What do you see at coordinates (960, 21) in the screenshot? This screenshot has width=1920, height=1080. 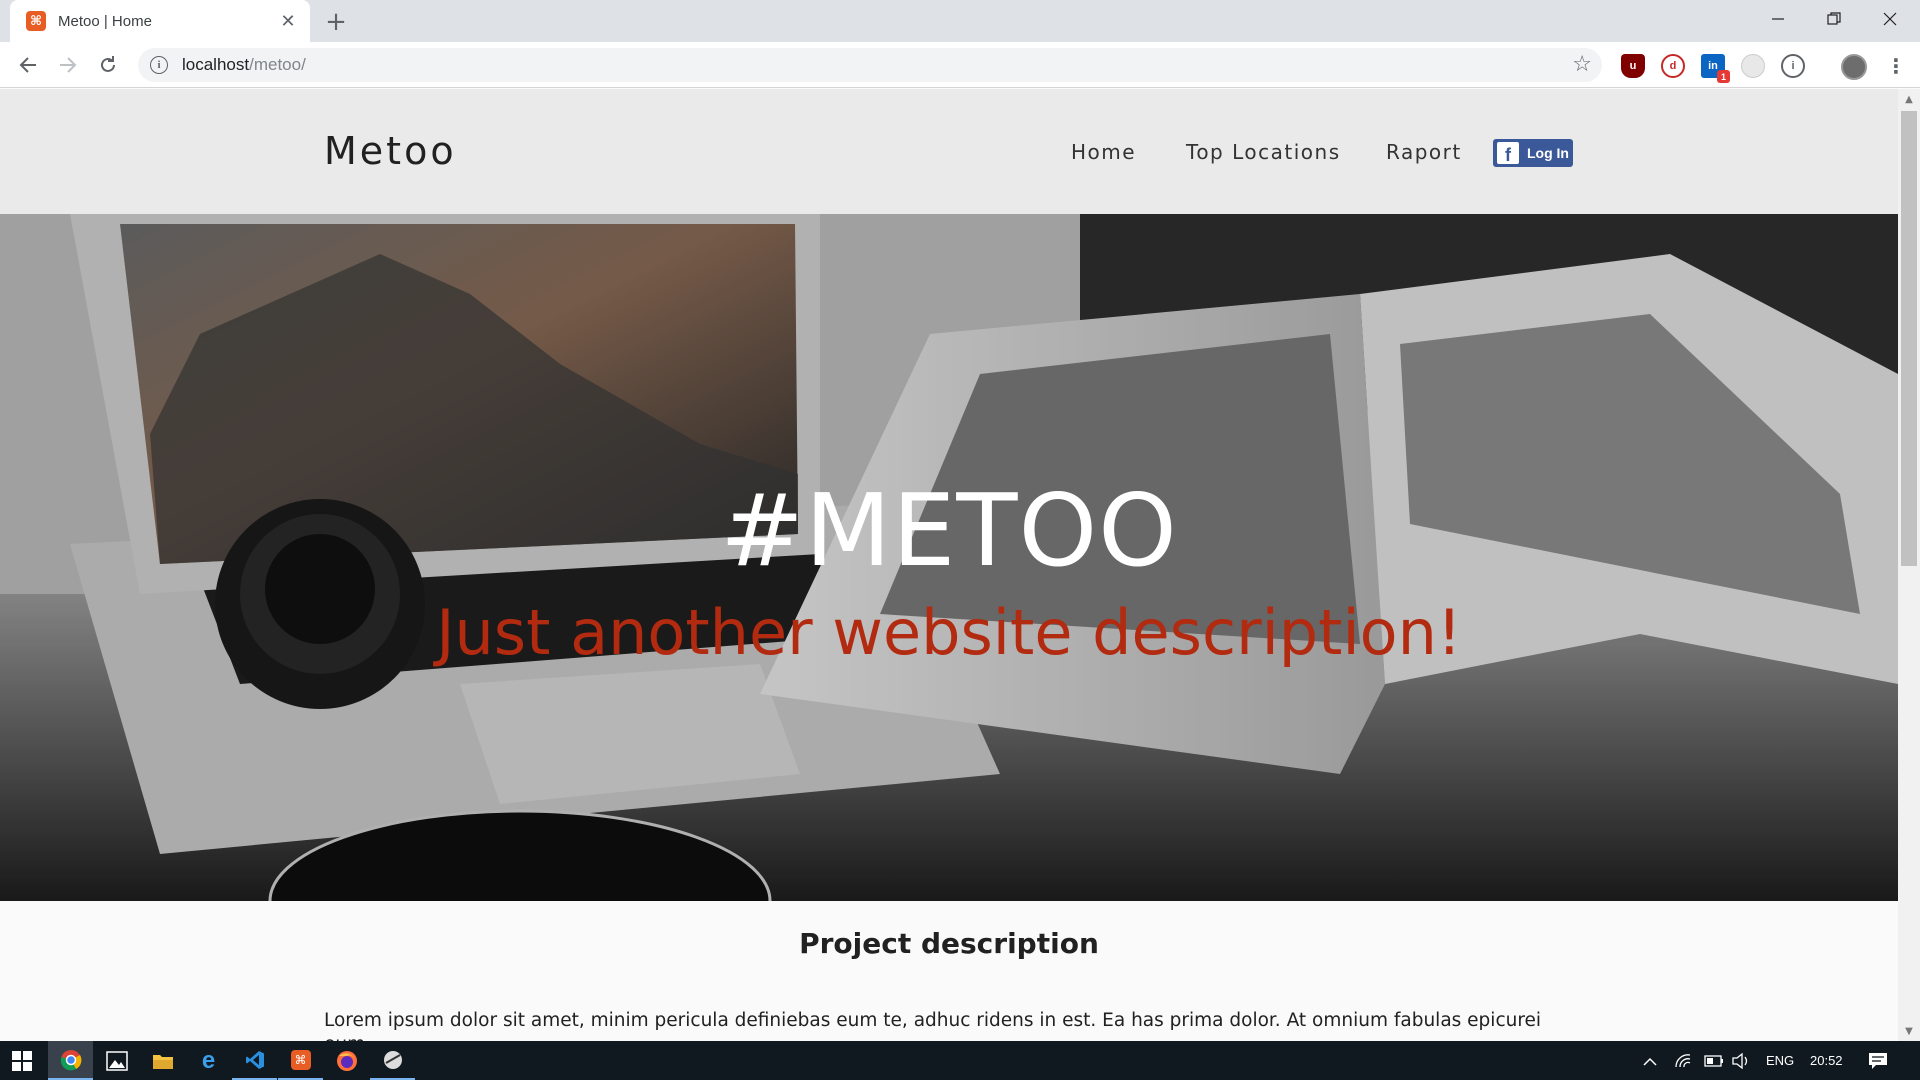 I see `browser-tab-strip: ⌘ Metoo | Home ✕ +` at bounding box center [960, 21].